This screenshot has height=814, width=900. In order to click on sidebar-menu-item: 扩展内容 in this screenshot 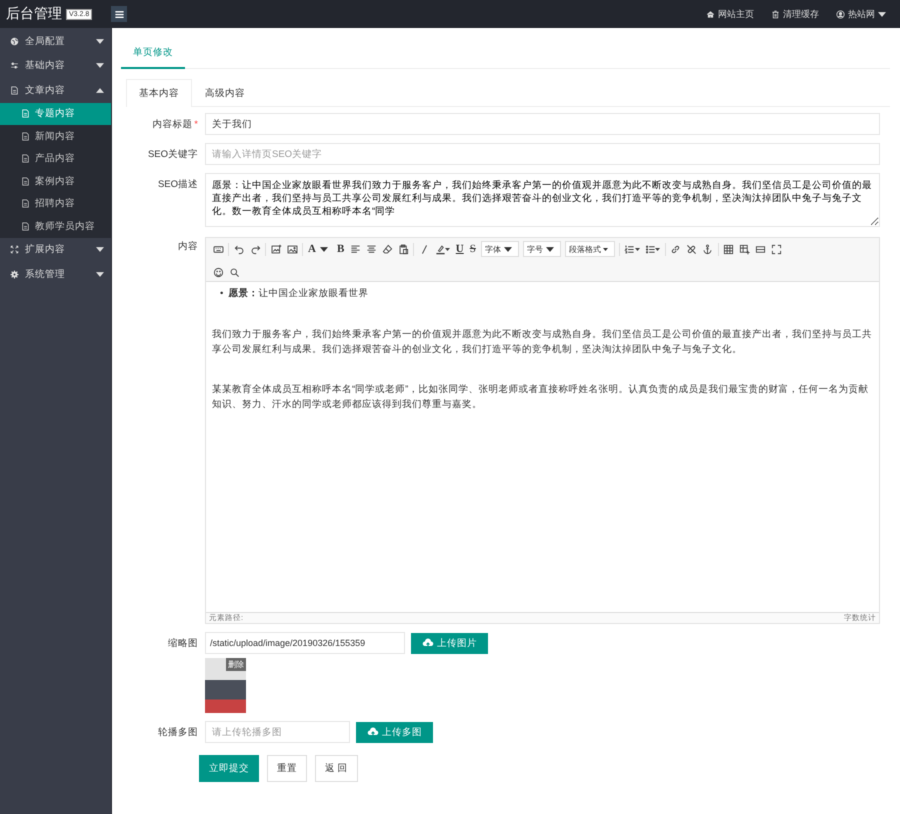, I will do `click(55, 250)`.